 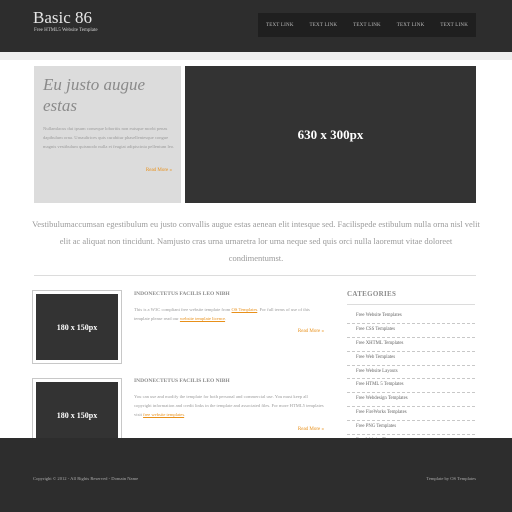 What do you see at coordinates (411, 414) in the screenshot?
I see `category-link: Free FireWorks Templates` at bounding box center [411, 414].